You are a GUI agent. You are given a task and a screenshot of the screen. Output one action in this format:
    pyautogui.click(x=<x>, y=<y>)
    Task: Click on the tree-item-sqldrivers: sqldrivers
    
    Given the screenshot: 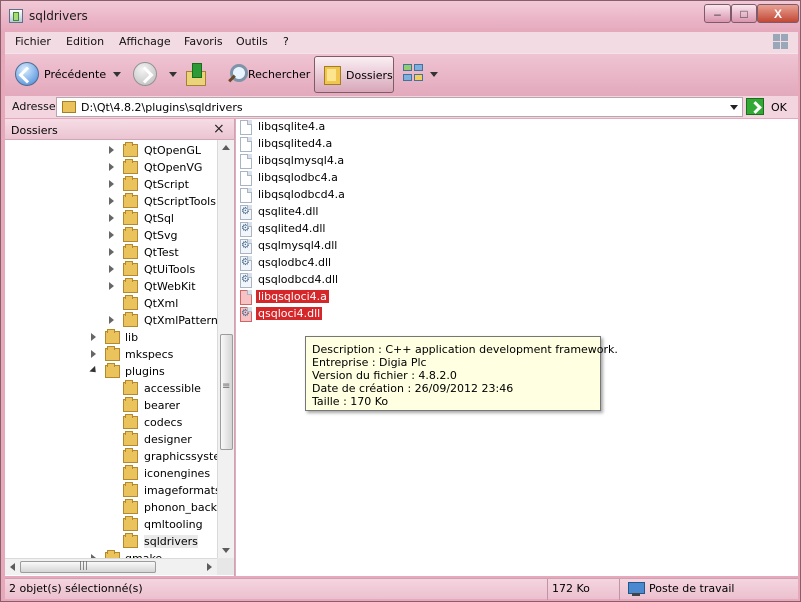 What is the action you would take?
    pyautogui.click(x=110, y=541)
    